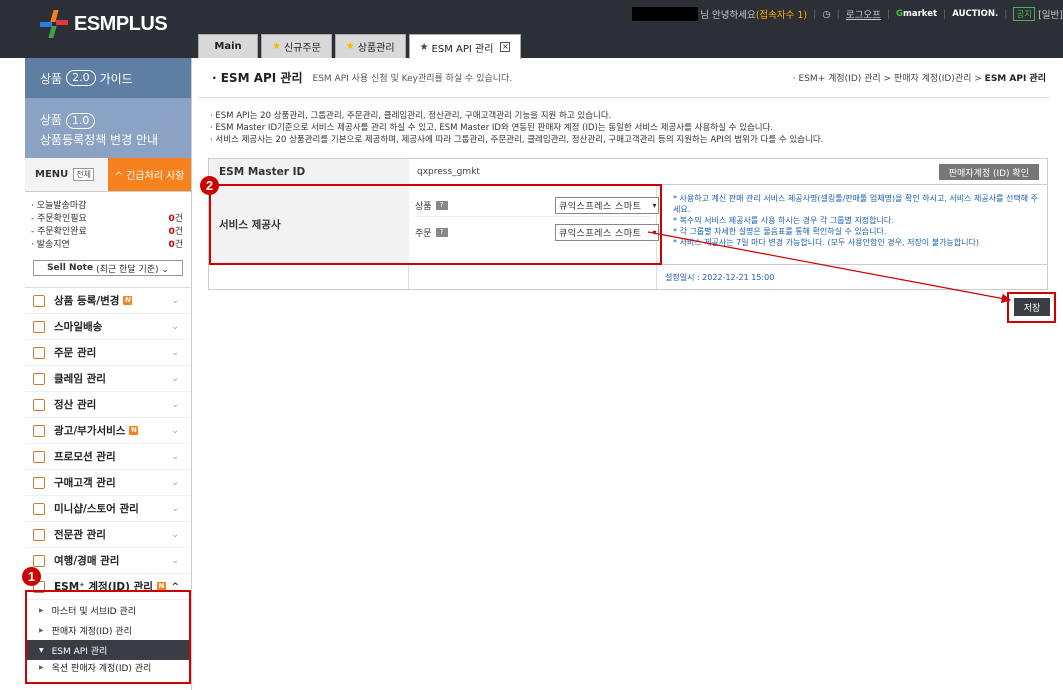 The image size is (1063, 690). I want to click on tab-product-management-label: 상품관리, so click(376, 48).